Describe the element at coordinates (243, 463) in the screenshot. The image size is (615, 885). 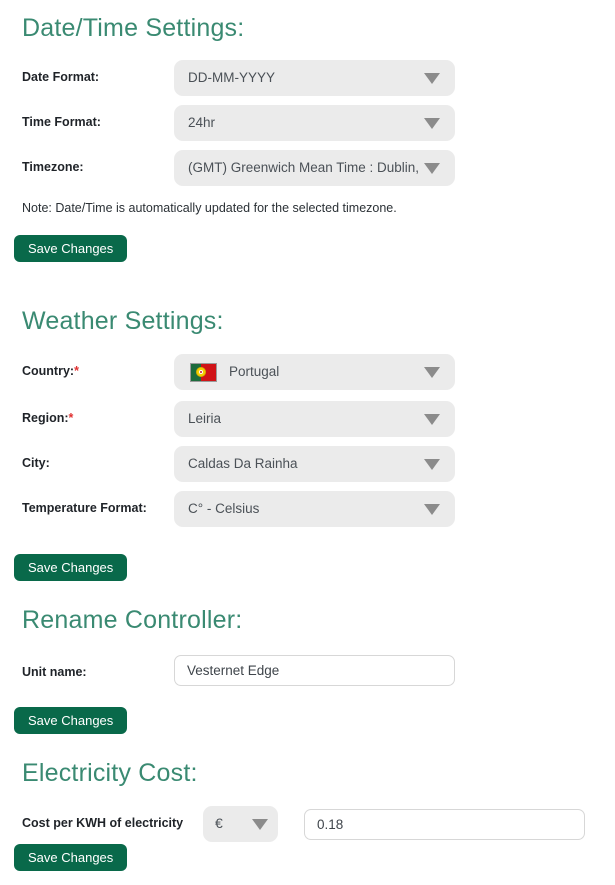
I see `city-value: Caldas Da Rainha` at that location.